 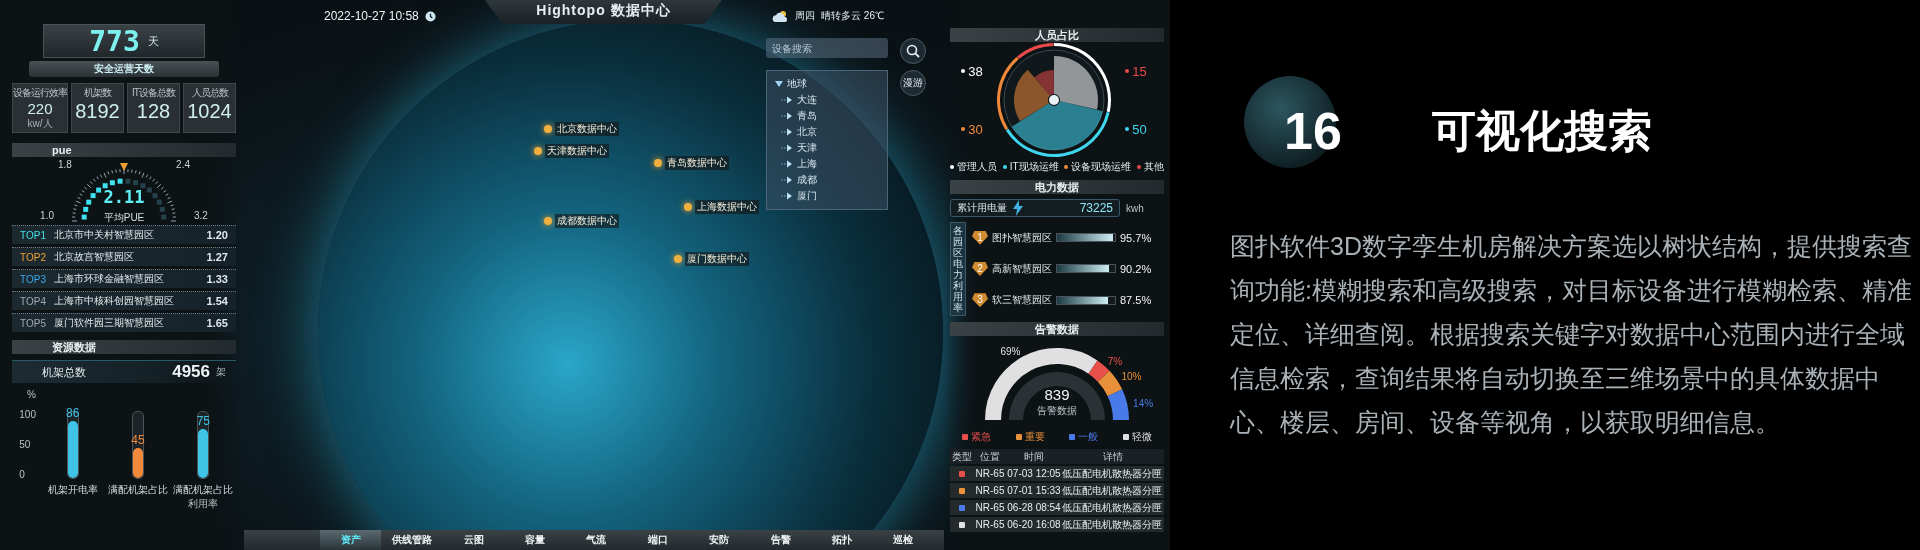 What do you see at coordinates (203, 490) in the screenshot?
I see `gauge-label: 满配机架占比` at bounding box center [203, 490].